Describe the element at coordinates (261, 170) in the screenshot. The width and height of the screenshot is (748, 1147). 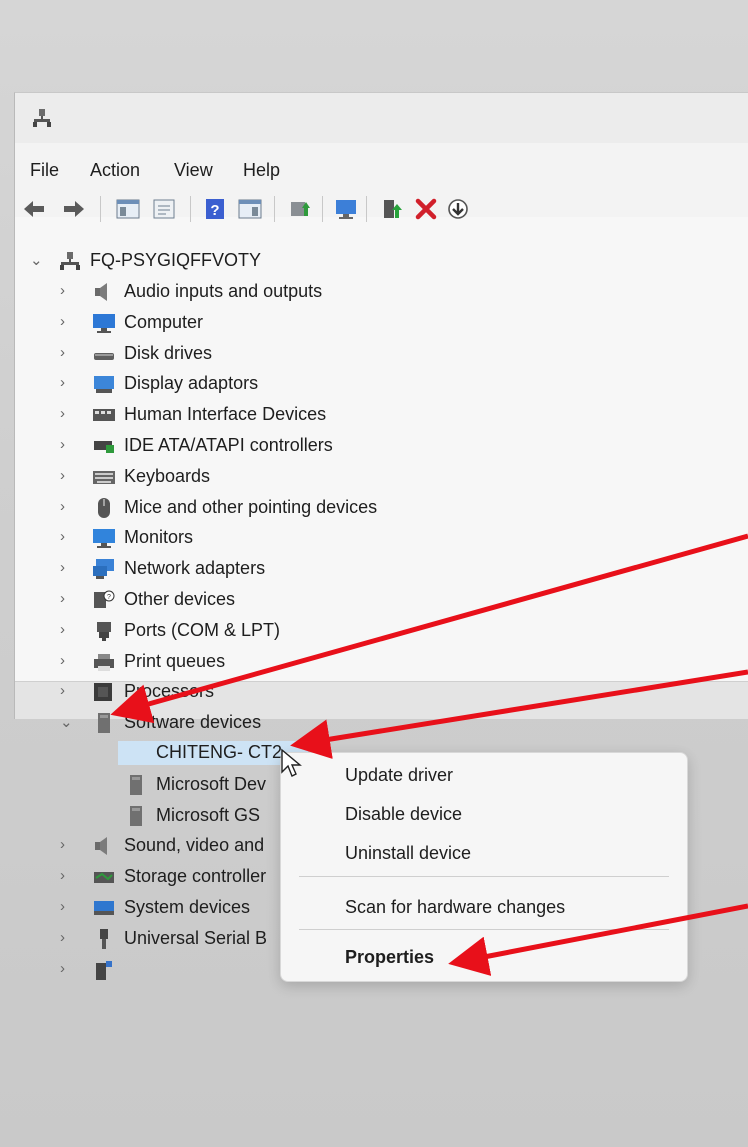
I see `menu-help: Help` at that location.